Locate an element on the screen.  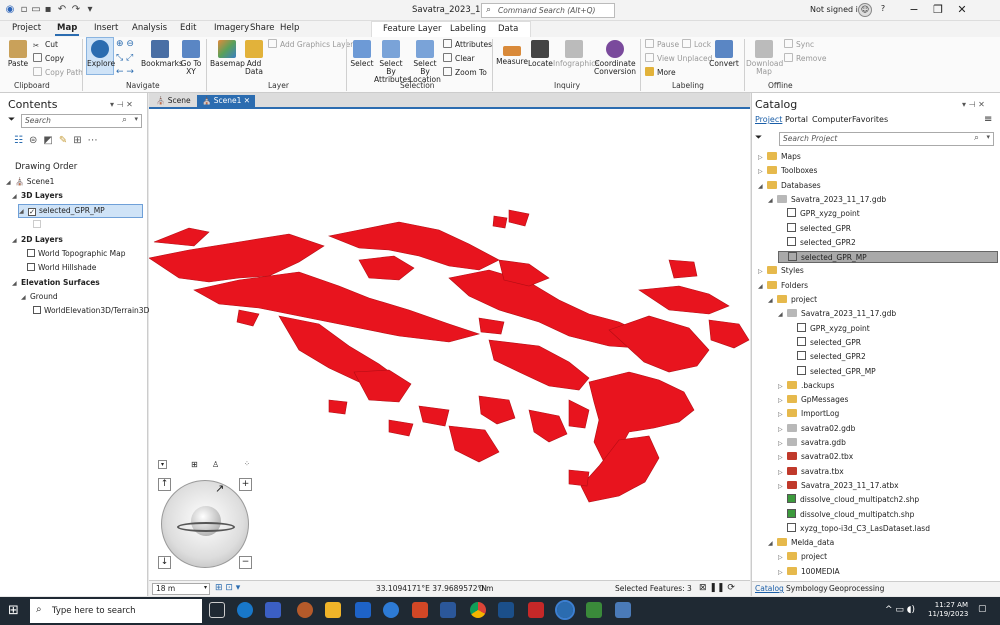
pin-icon: ⁘ is located at coordinates (247, 464).